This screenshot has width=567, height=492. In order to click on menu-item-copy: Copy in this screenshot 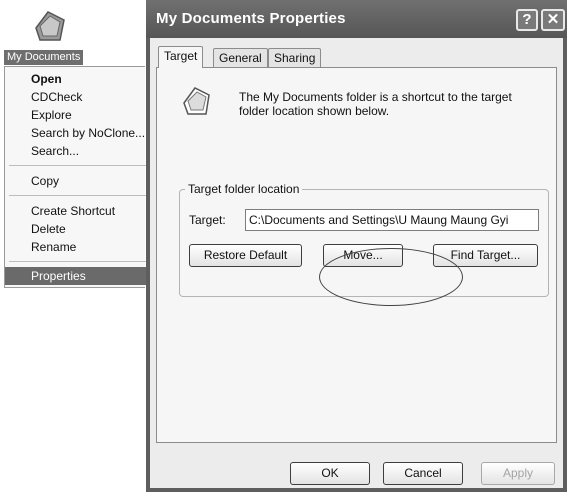, I will do `click(75, 181)`.